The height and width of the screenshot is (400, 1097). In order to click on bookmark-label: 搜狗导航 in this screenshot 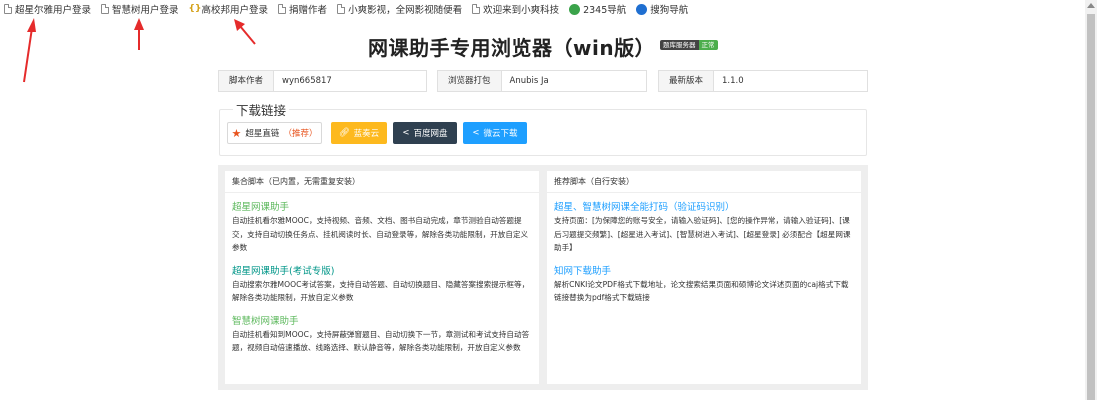, I will do `click(669, 10)`.